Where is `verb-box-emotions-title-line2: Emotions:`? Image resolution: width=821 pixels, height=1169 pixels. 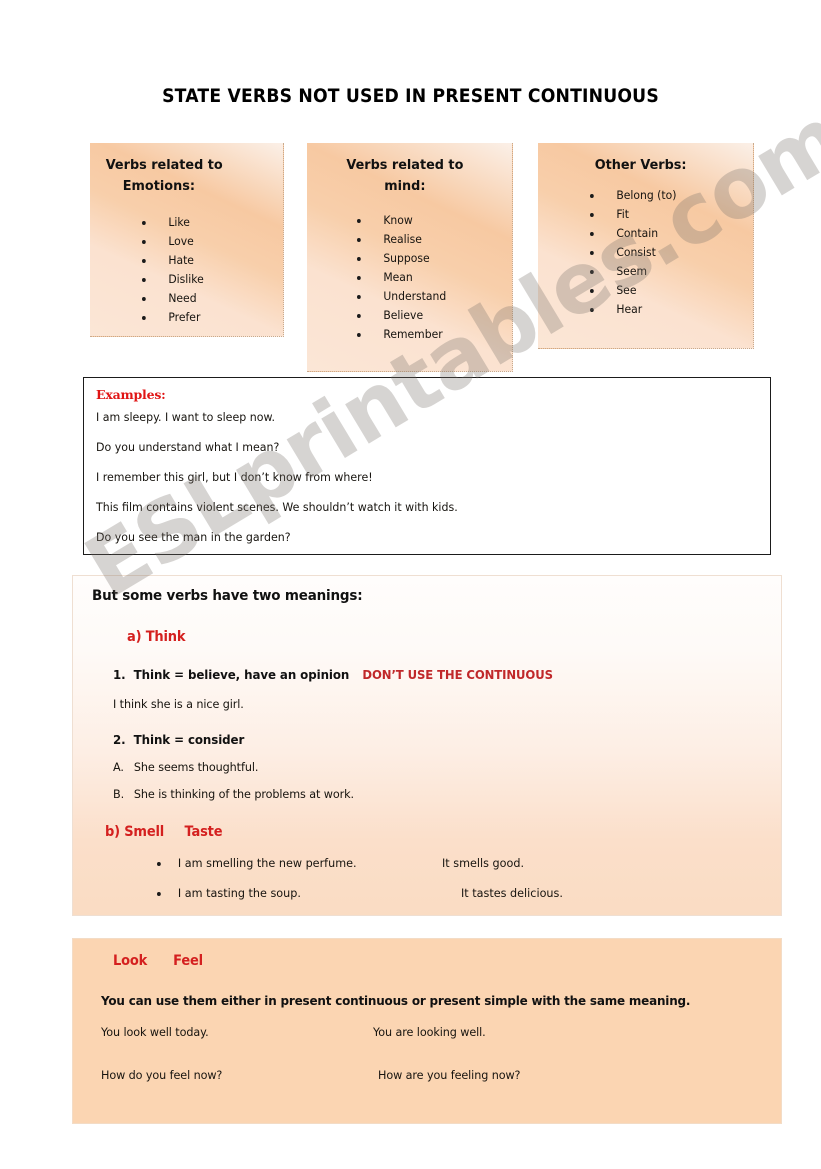
verb-box-emotions-title-line2: Emotions: is located at coordinates (158, 186).